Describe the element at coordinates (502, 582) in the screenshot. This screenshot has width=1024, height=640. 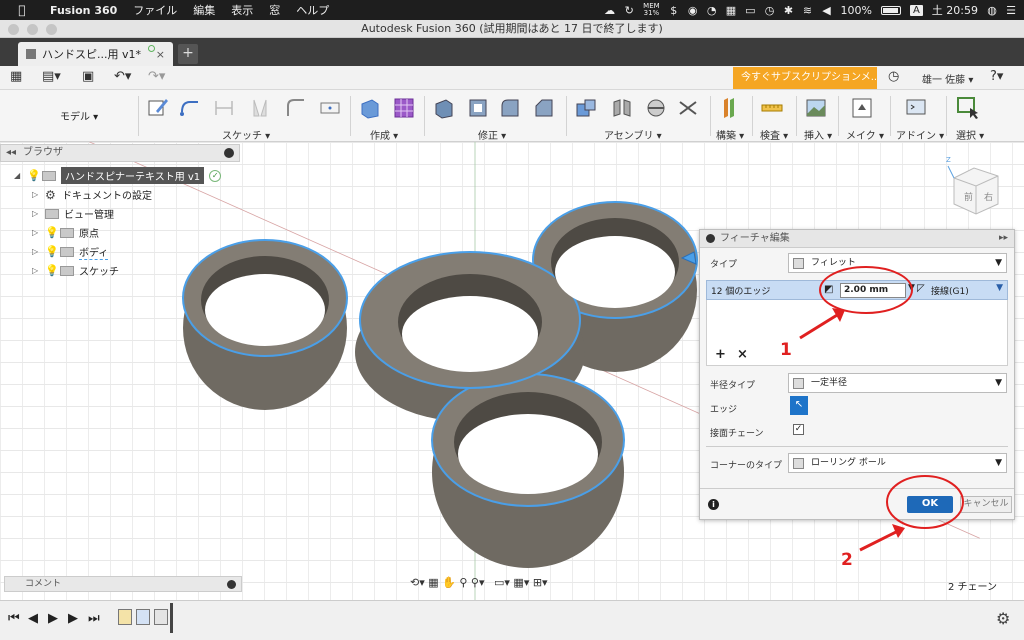
I see `display-settings-icon: ▭▾` at that location.